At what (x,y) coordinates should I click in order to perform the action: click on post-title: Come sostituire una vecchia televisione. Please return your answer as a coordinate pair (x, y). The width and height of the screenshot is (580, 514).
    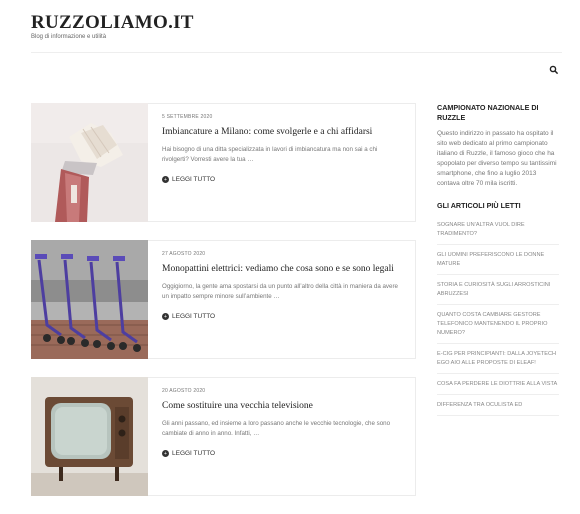
    Looking at the image, I should click on (283, 406).